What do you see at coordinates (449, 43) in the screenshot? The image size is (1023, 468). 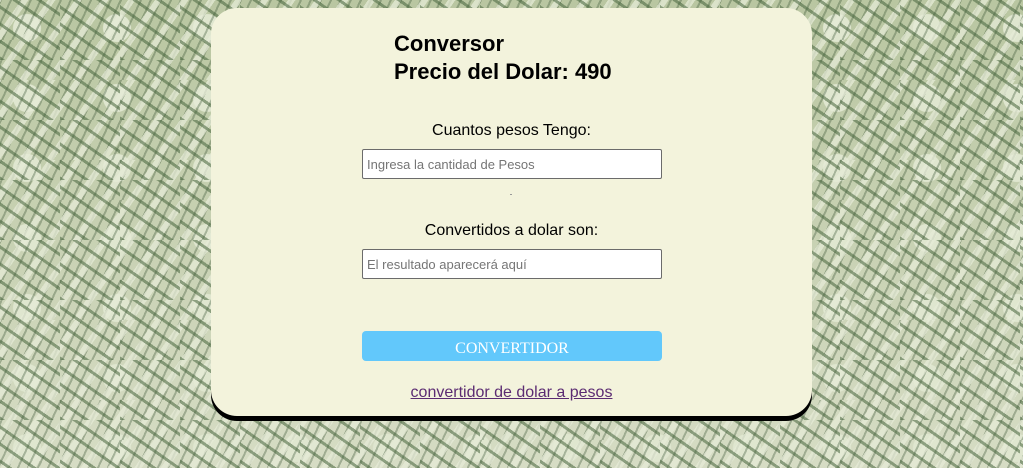 I see `title-conversor: Conversor` at bounding box center [449, 43].